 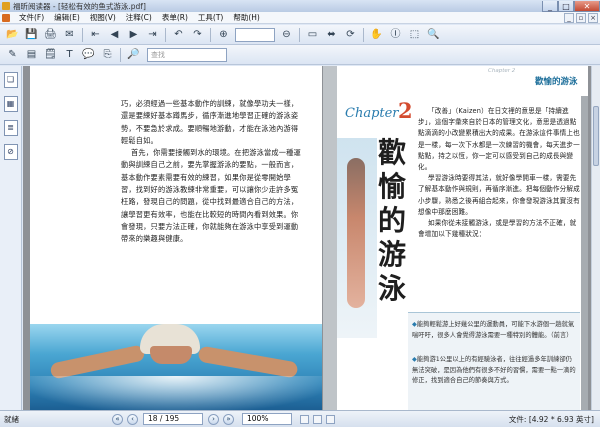 What do you see at coordinates (376, 34) in the screenshot?
I see `hand-tool-icon: ✋` at bounding box center [376, 34].